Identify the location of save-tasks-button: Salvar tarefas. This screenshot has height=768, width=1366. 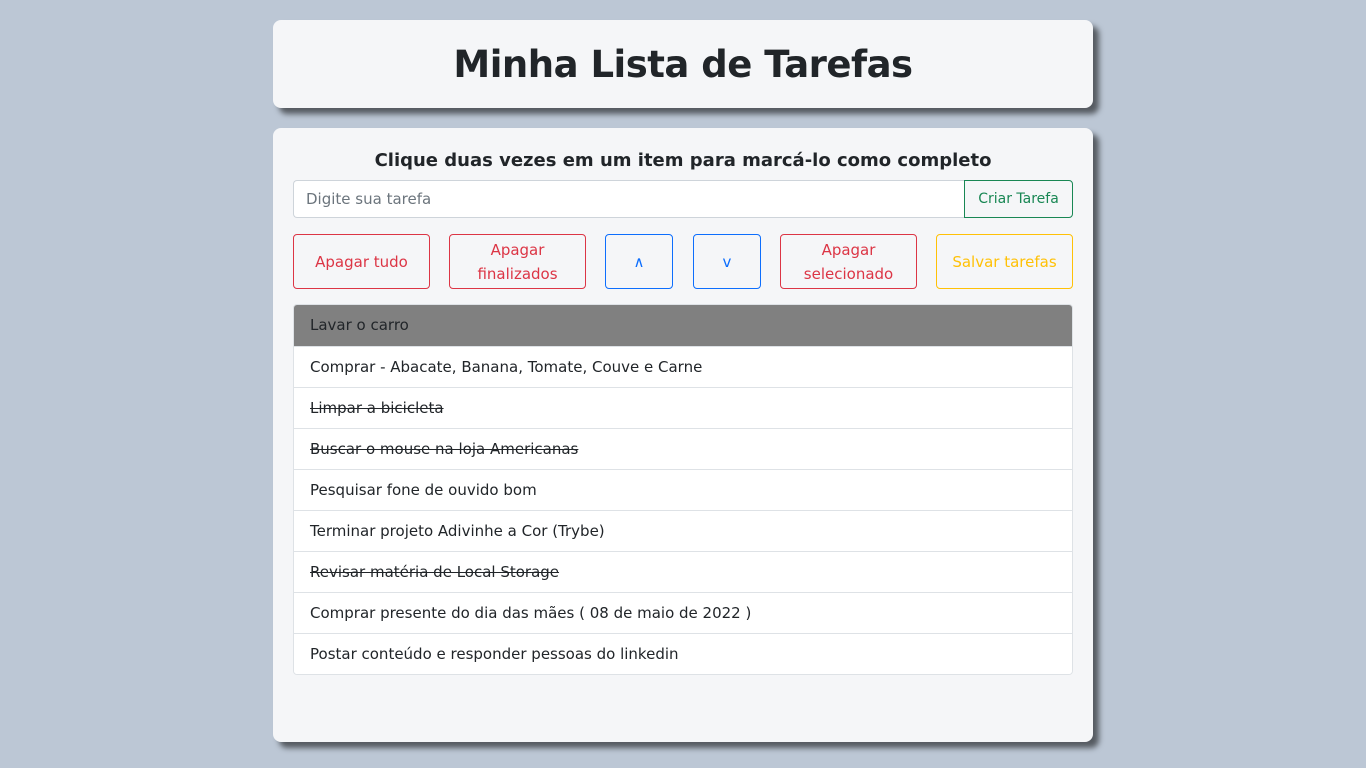
(1004, 261).